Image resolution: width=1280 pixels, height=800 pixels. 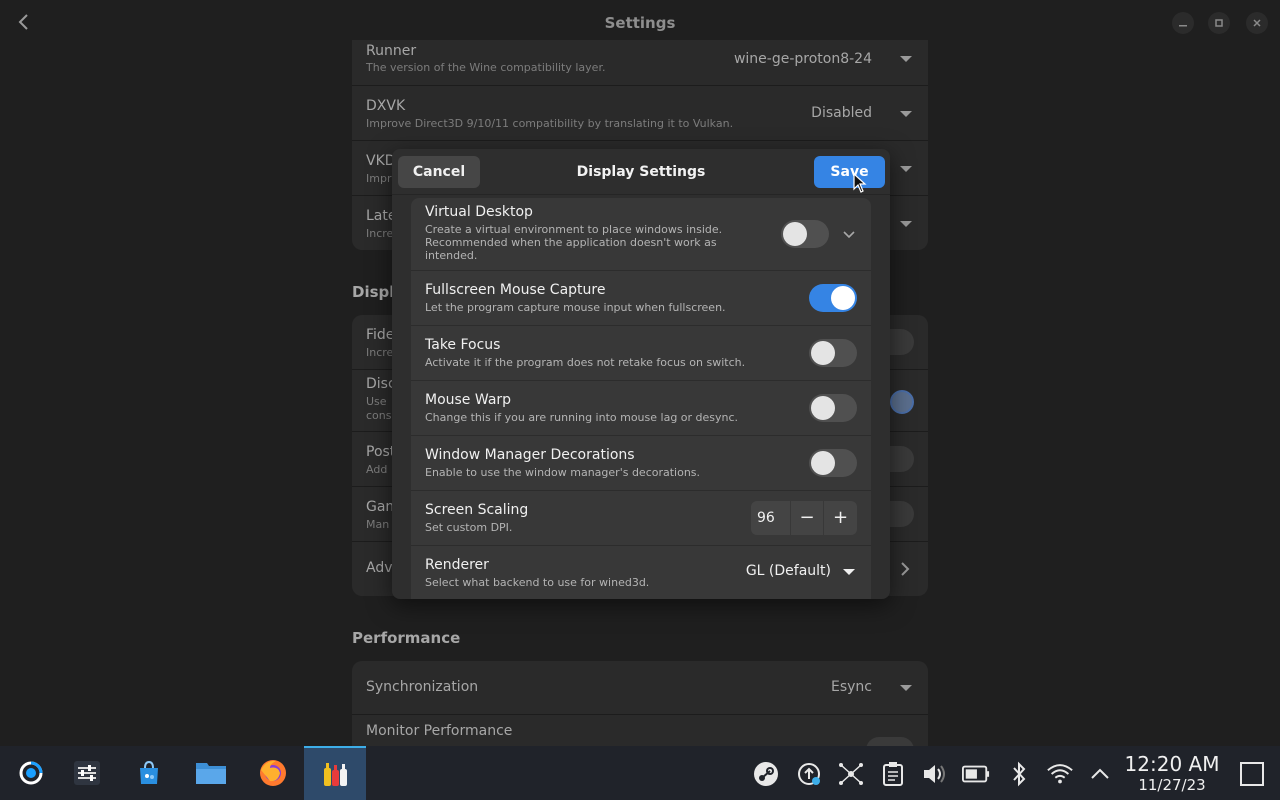 I want to click on take-focus-title: Take Focus, so click(x=463, y=345).